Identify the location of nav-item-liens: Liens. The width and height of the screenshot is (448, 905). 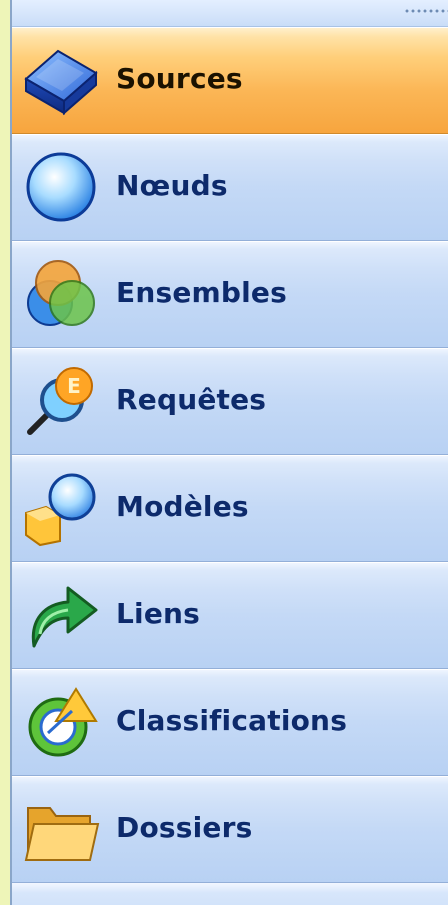
(230, 615).